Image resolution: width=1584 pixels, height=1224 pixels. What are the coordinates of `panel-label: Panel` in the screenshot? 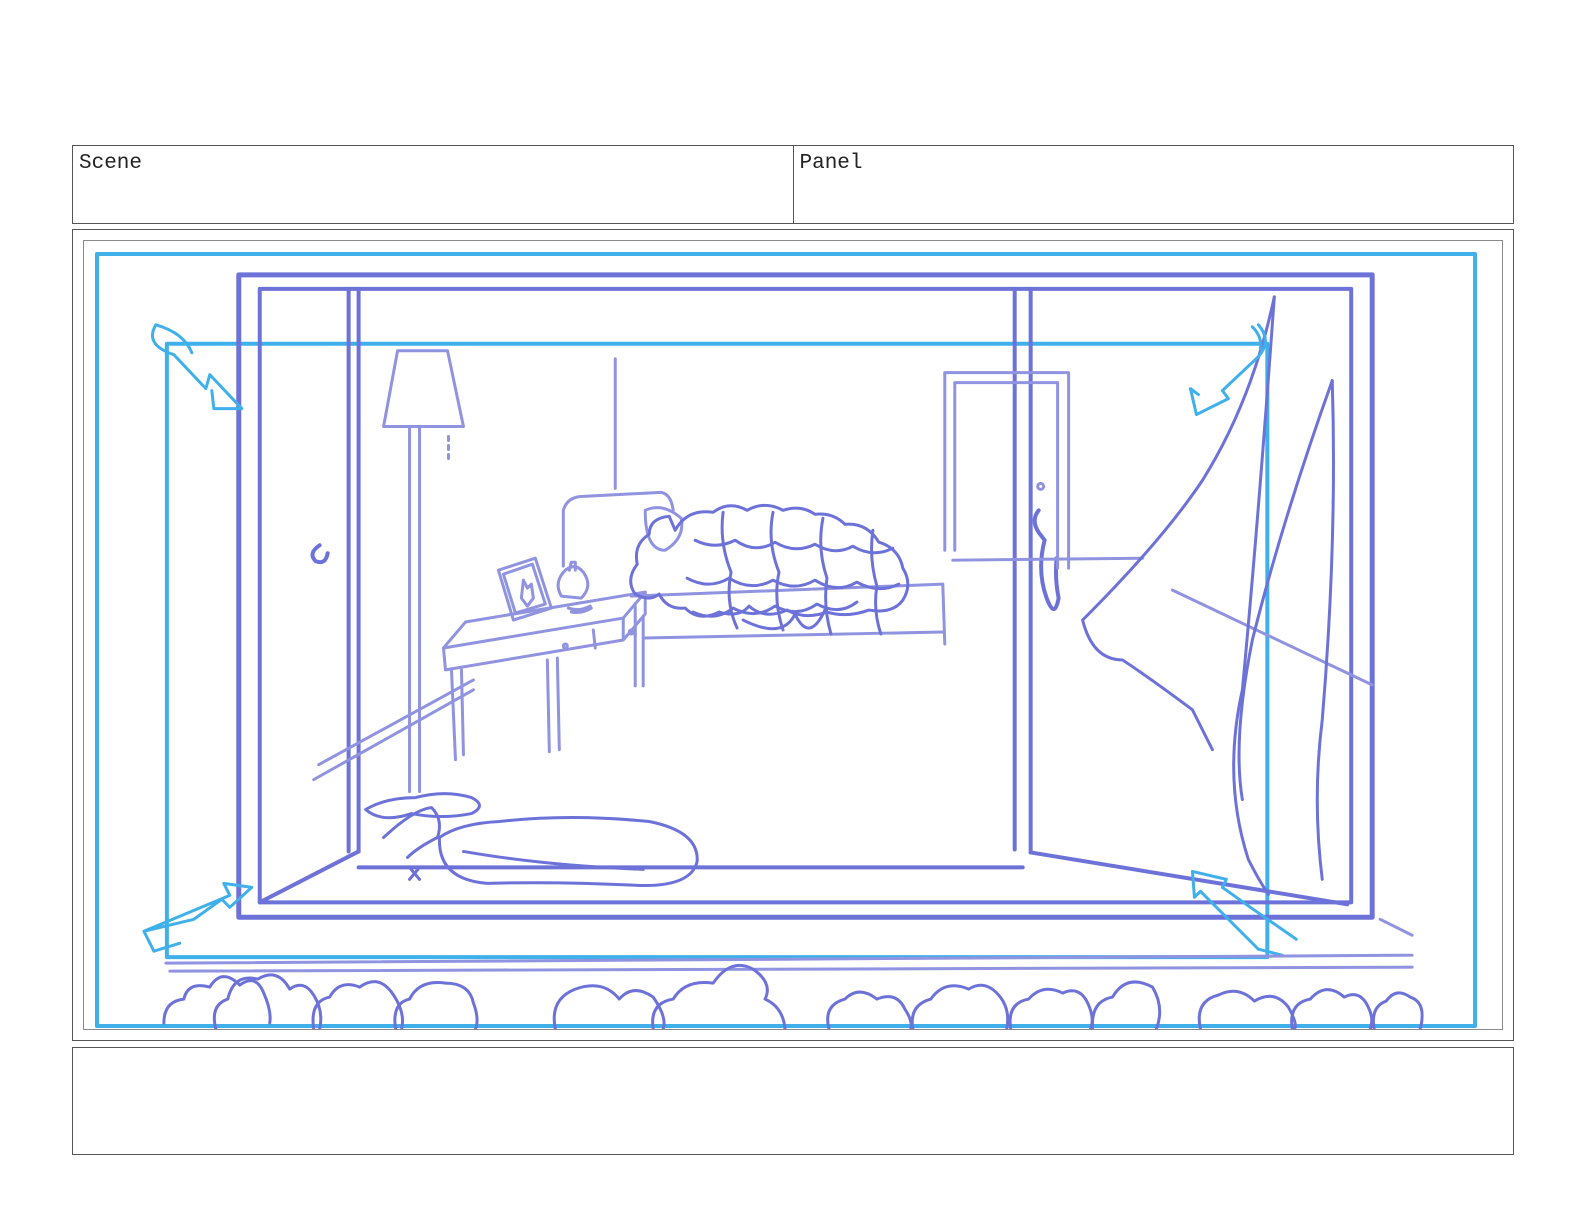 It's located at (831, 163).